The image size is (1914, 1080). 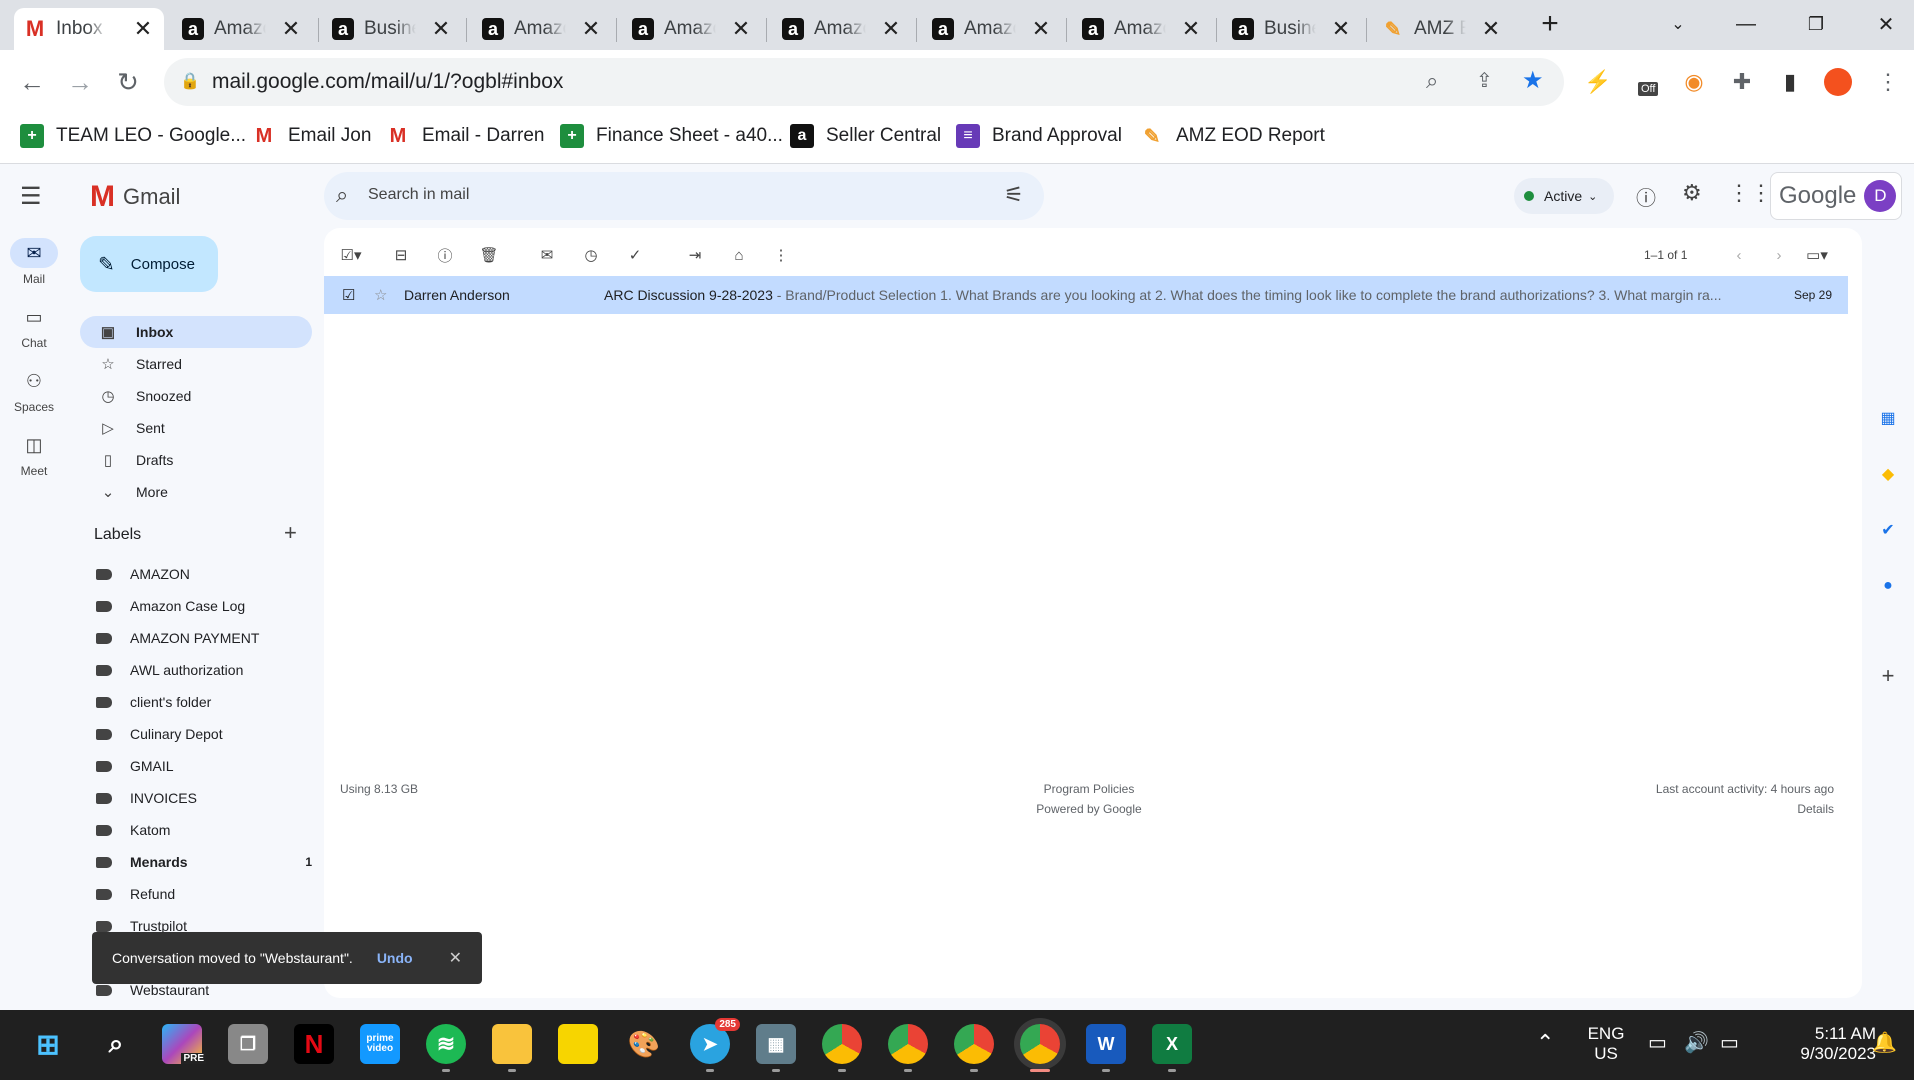 What do you see at coordinates (395, 958) in the screenshot?
I see `undo-button: Undo` at bounding box center [395, 958].